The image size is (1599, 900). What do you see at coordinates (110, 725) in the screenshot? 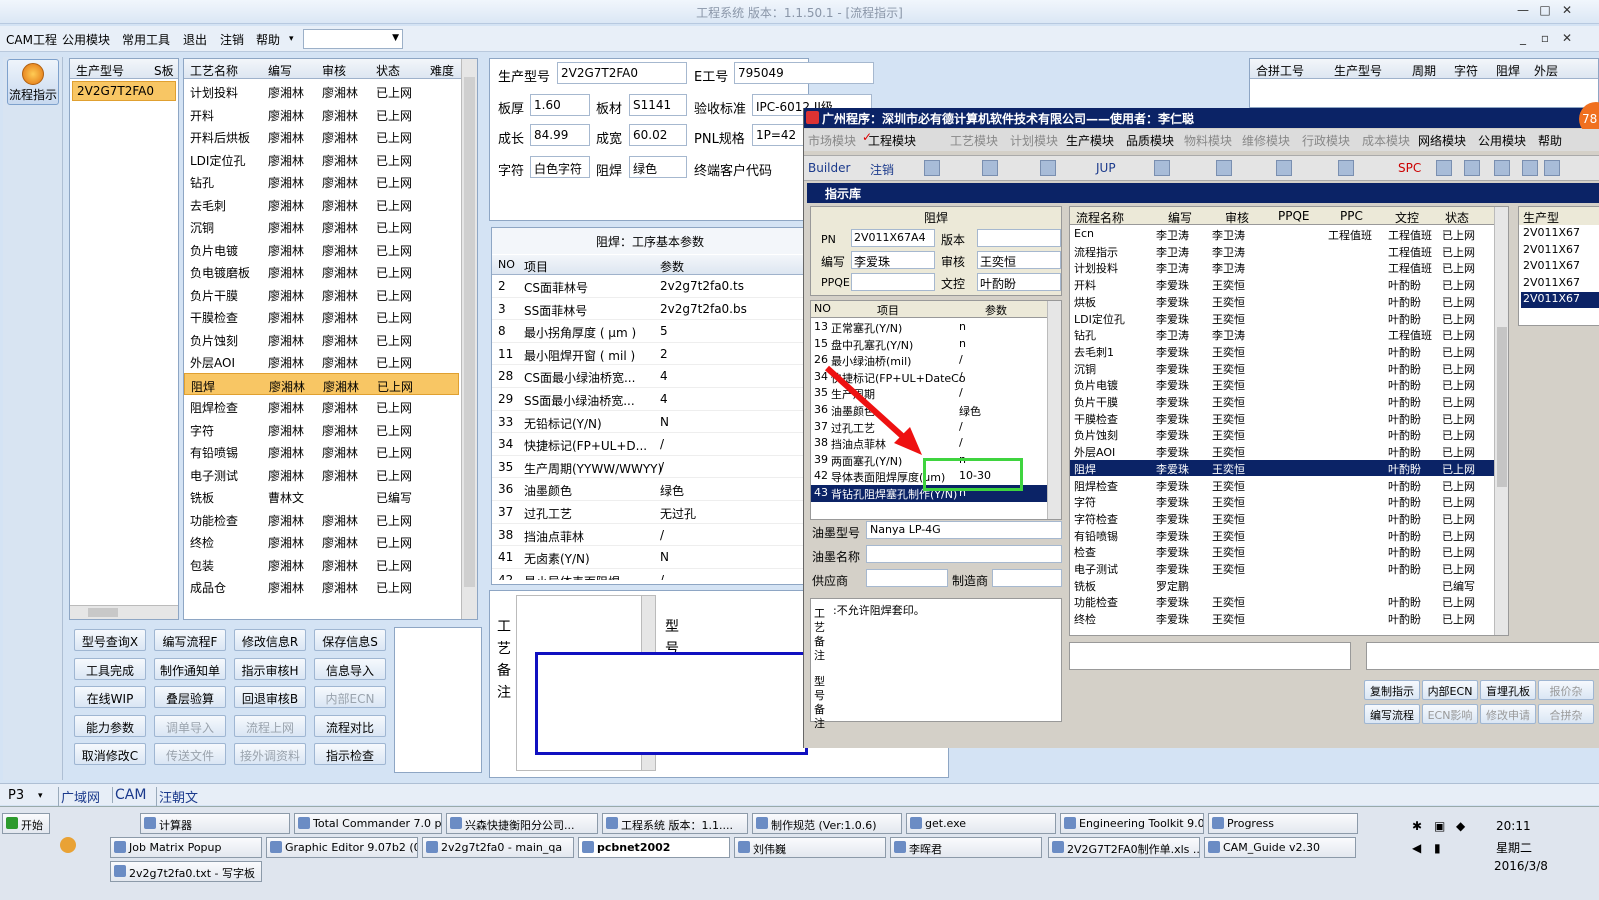
I see `action-button: 能力参数` at bounding box center [110, 725].